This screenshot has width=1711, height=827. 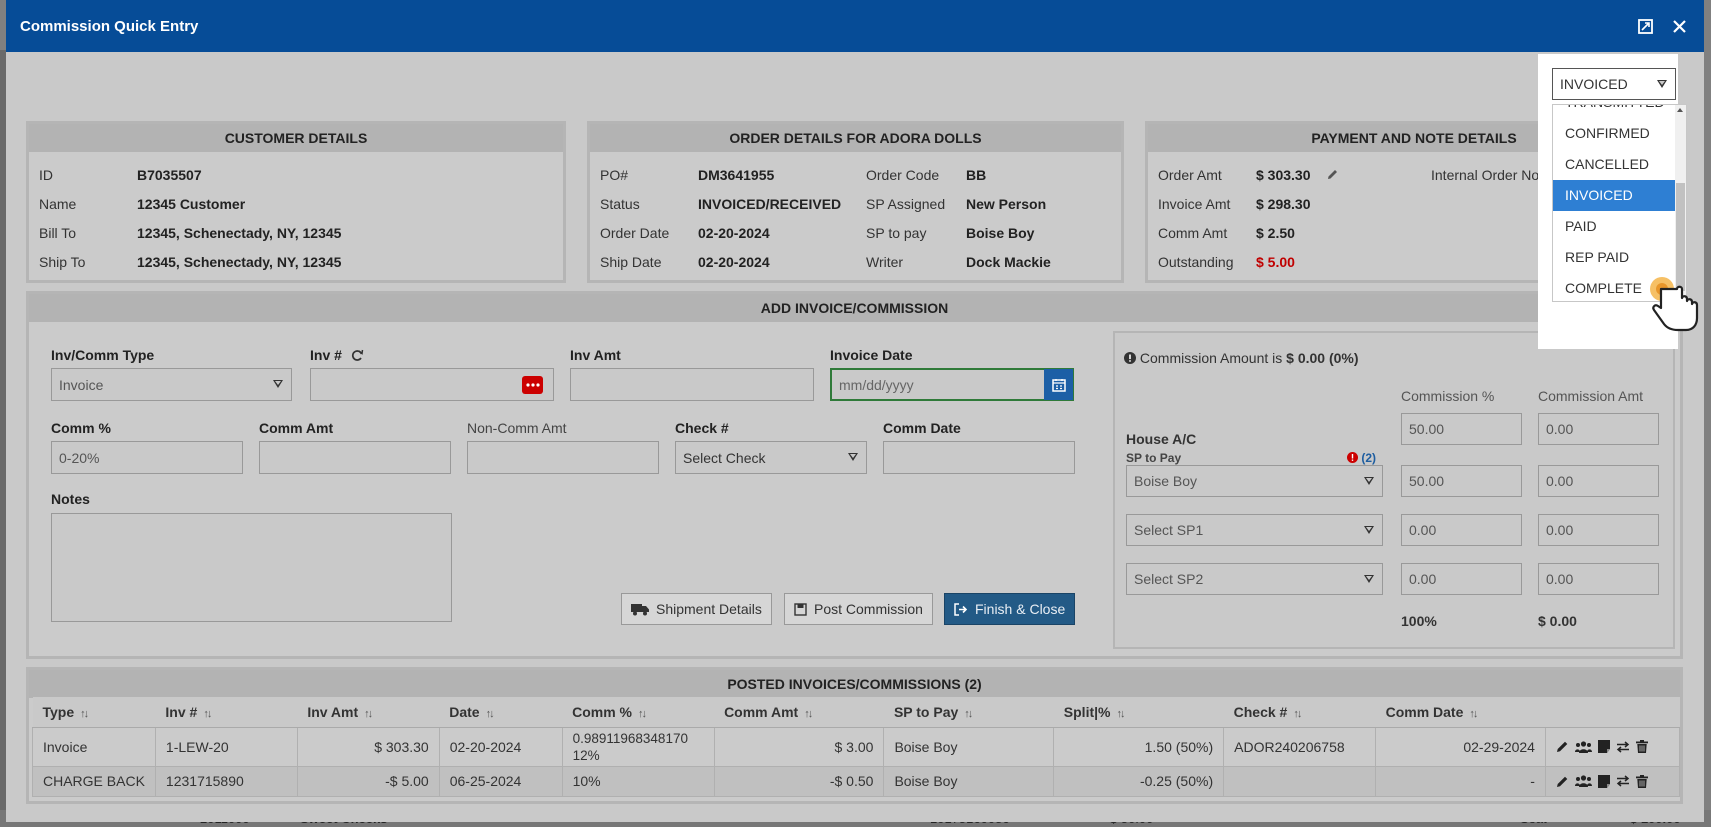 What do you see at coordinates (1619, 111) in the screenshot?
I see `status-option-transmitted: TRANSMITTED` at bounding box center [1619, 111].